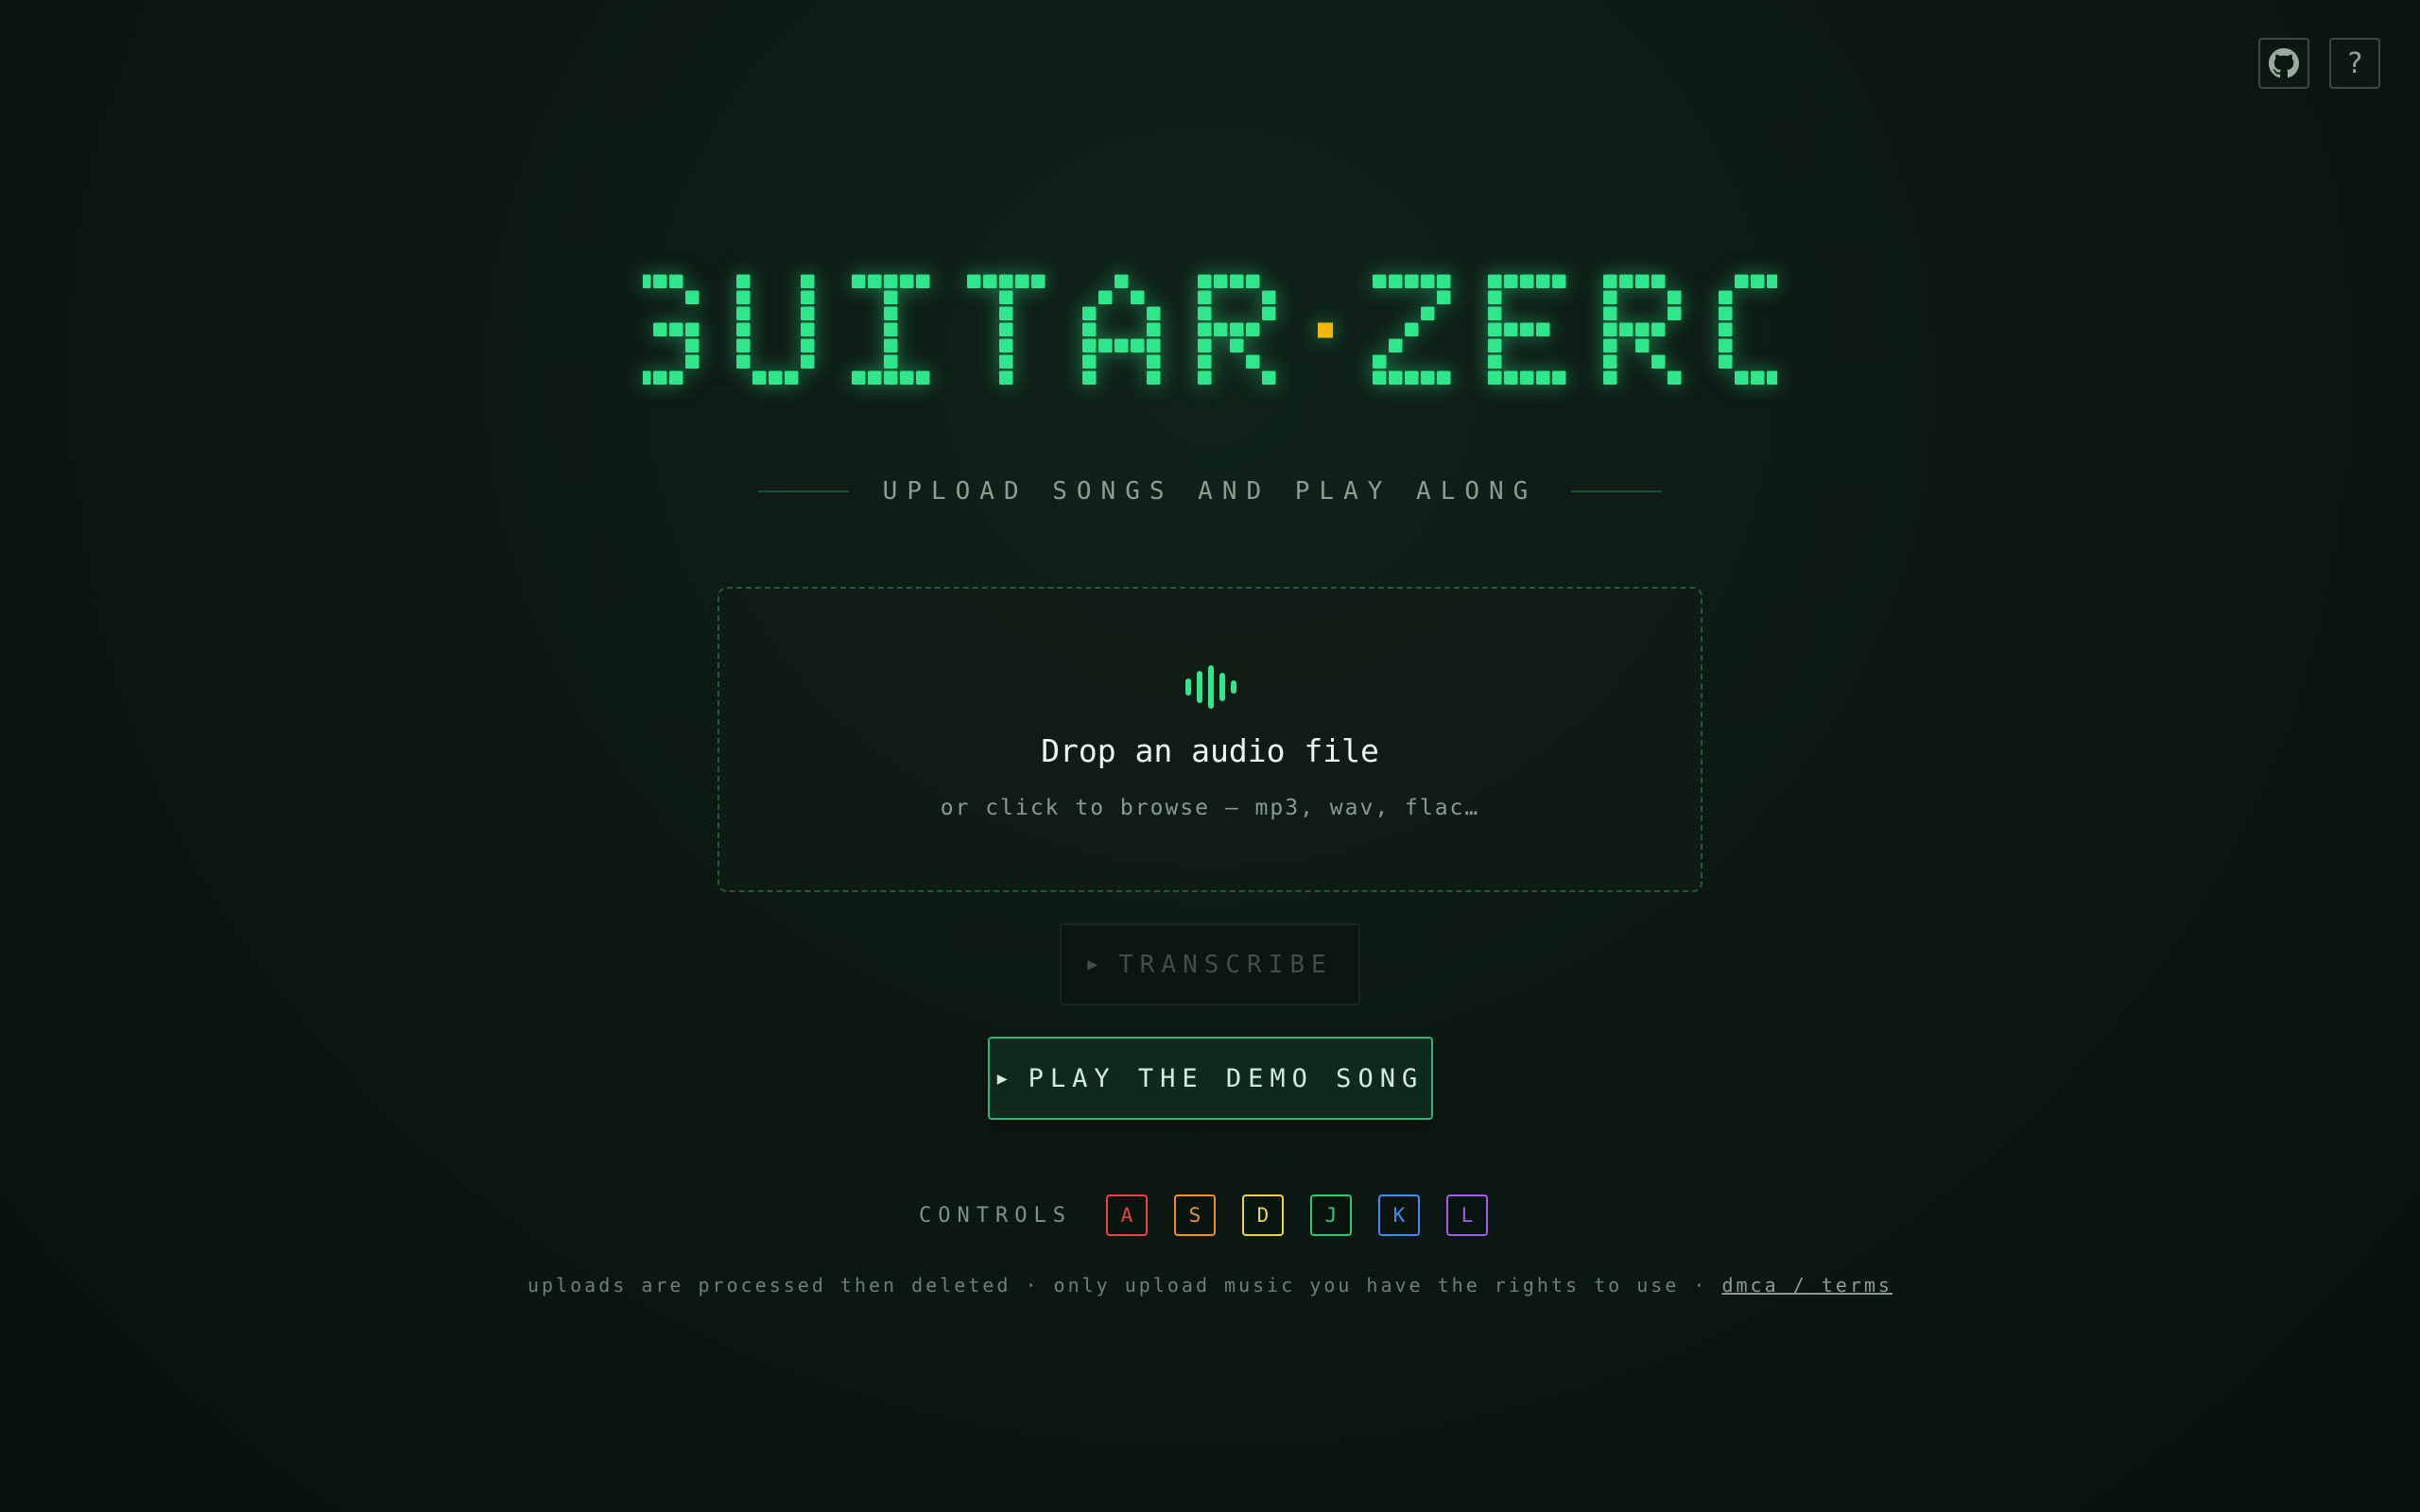 This screenshot has width=2420, height=1512. Describe the element at coordinates (1807, 1285) in the screenshot. I see `dmca-terms-link: dmca / terms` at that location.